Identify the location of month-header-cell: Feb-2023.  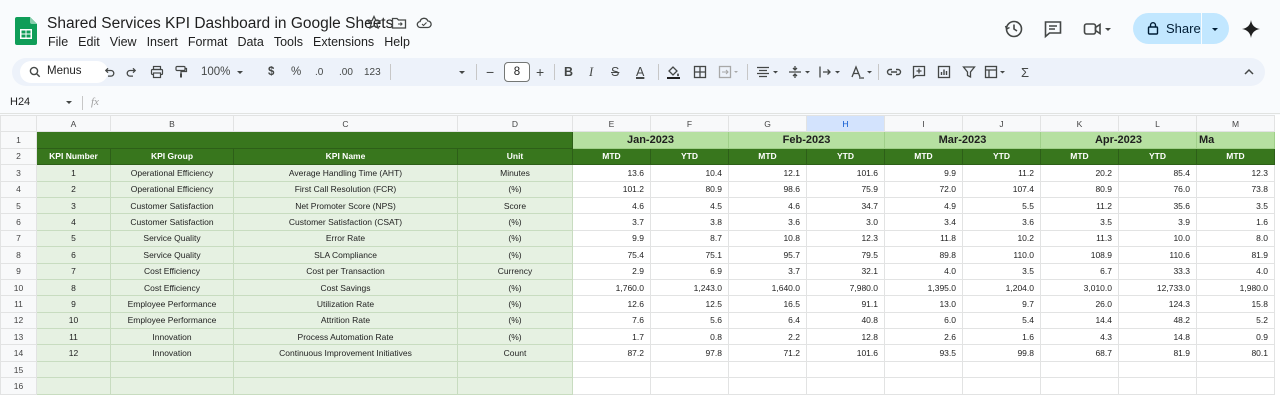
(806, 140).